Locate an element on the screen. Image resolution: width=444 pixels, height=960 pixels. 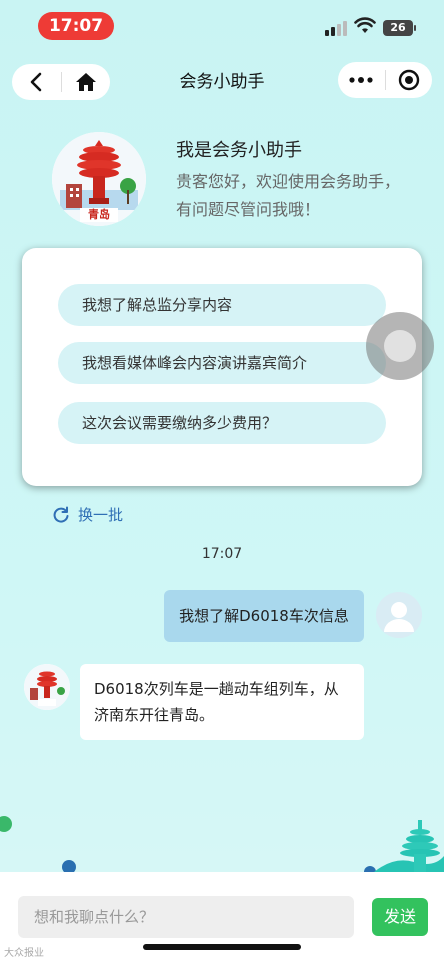
more-dots-icon is located at coordinates (361, 80).